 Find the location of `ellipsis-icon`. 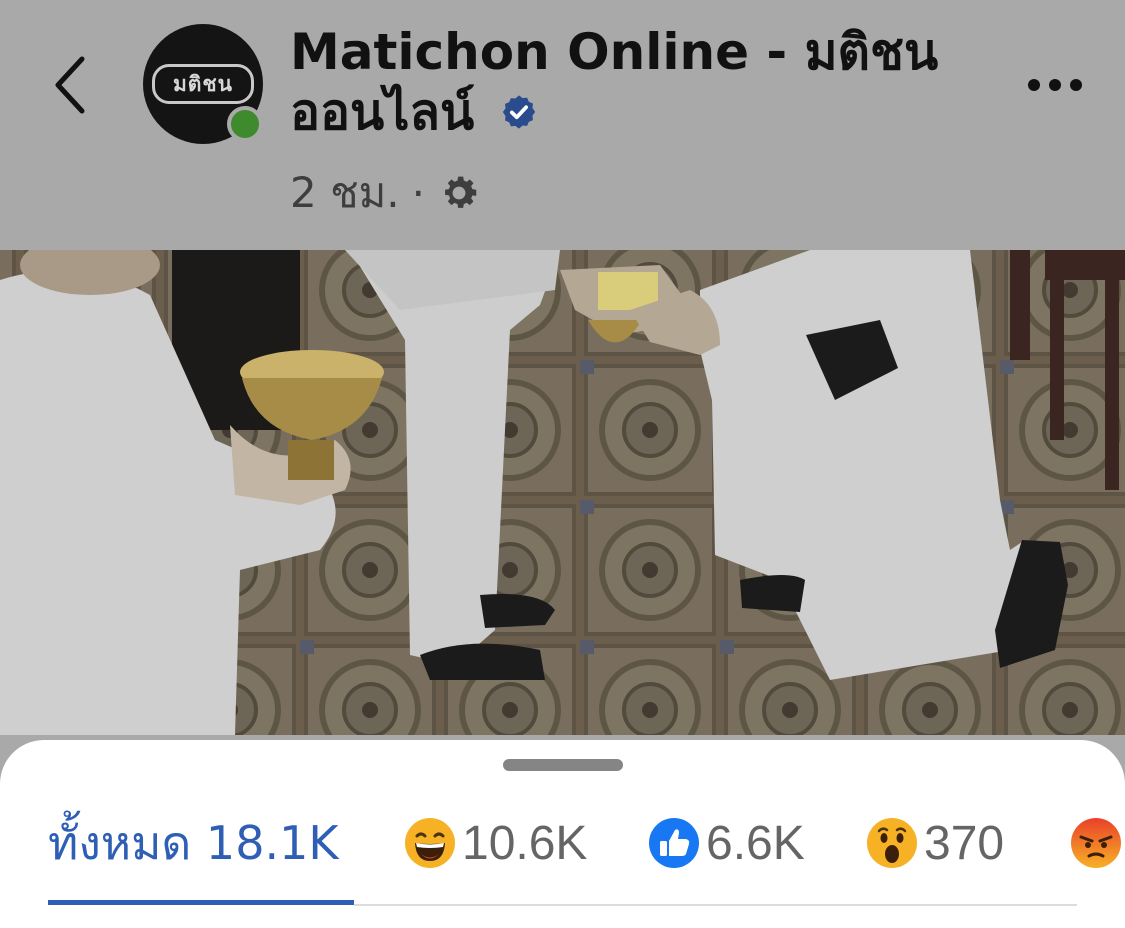

ellipsis-icon is located at coordinates (1055, 85).